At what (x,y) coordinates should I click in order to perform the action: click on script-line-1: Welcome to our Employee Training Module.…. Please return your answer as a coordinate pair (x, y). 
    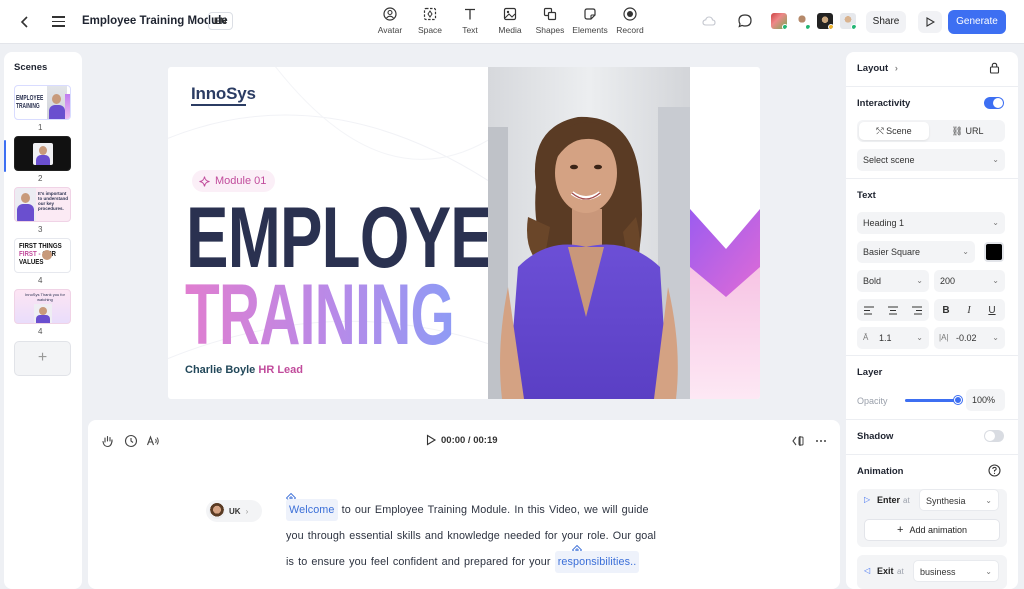
    Looking at the image, I should click on (467, 510).